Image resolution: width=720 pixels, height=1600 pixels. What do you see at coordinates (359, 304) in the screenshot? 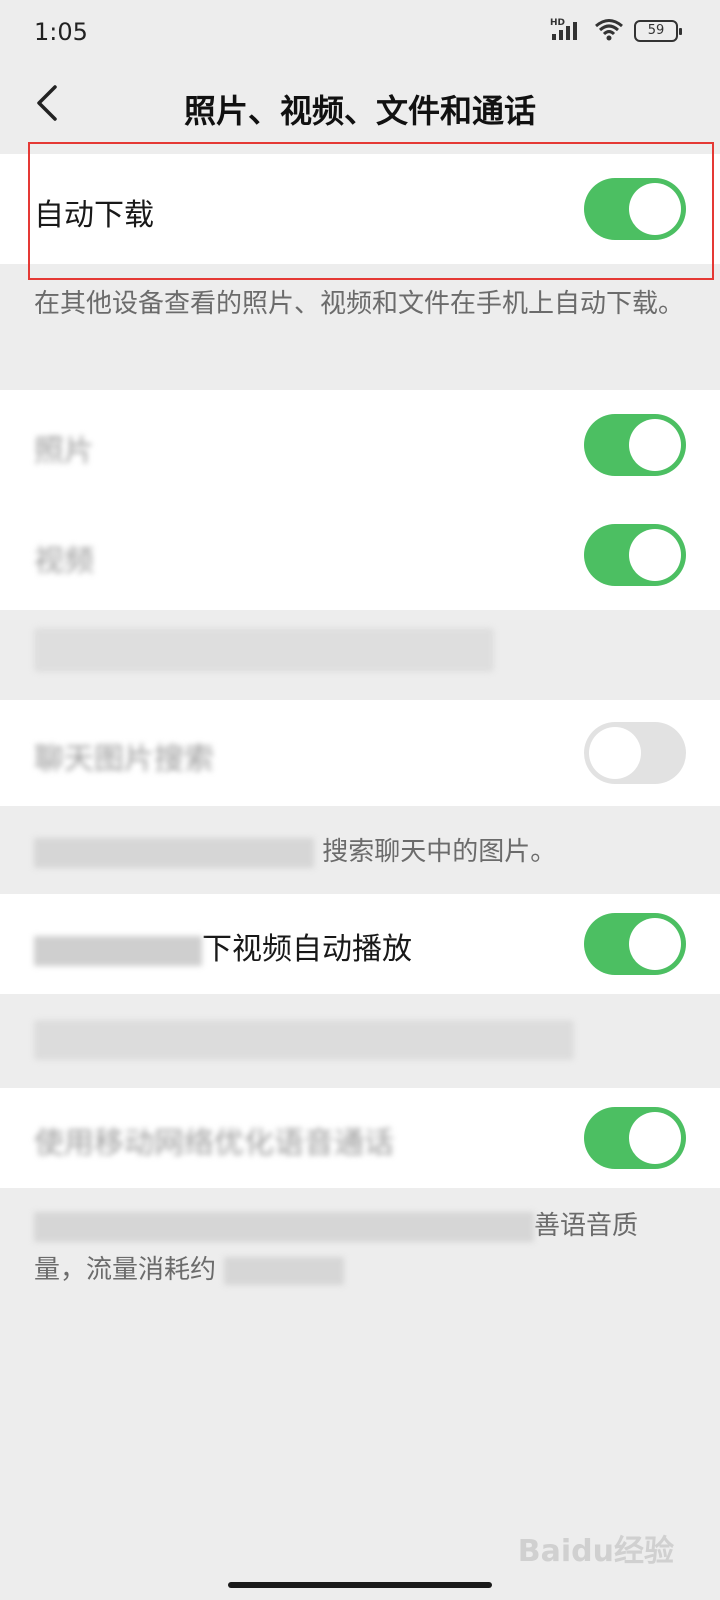
I see `auto-download-note: 在其他设备查看的照片、视频和文件在手机上自动下载。` at bounding box center [359, 304].